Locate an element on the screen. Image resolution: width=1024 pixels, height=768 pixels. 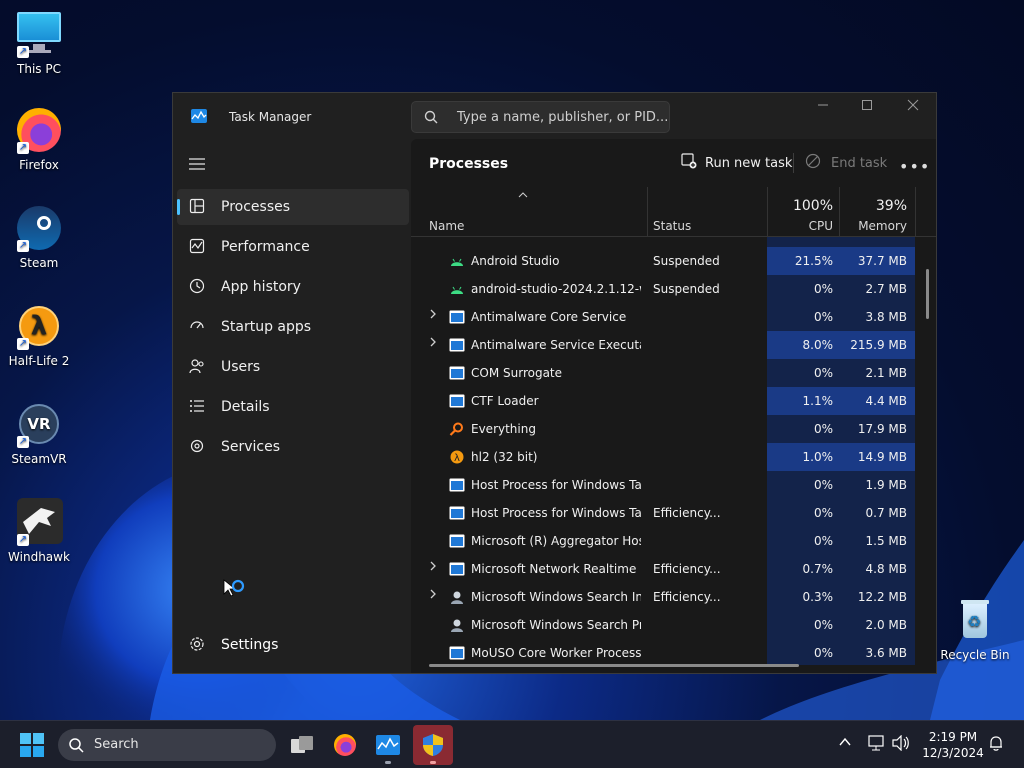
settings-label: Settings is located at coordinates (250, 645).